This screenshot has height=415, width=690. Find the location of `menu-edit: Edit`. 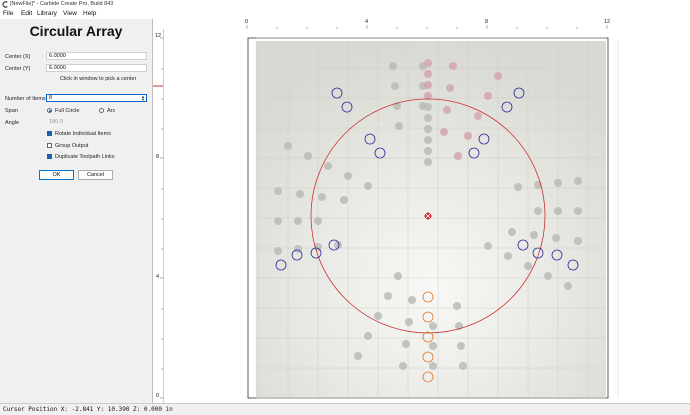

menu-edit: Edit is located at coordinates (26, 13).